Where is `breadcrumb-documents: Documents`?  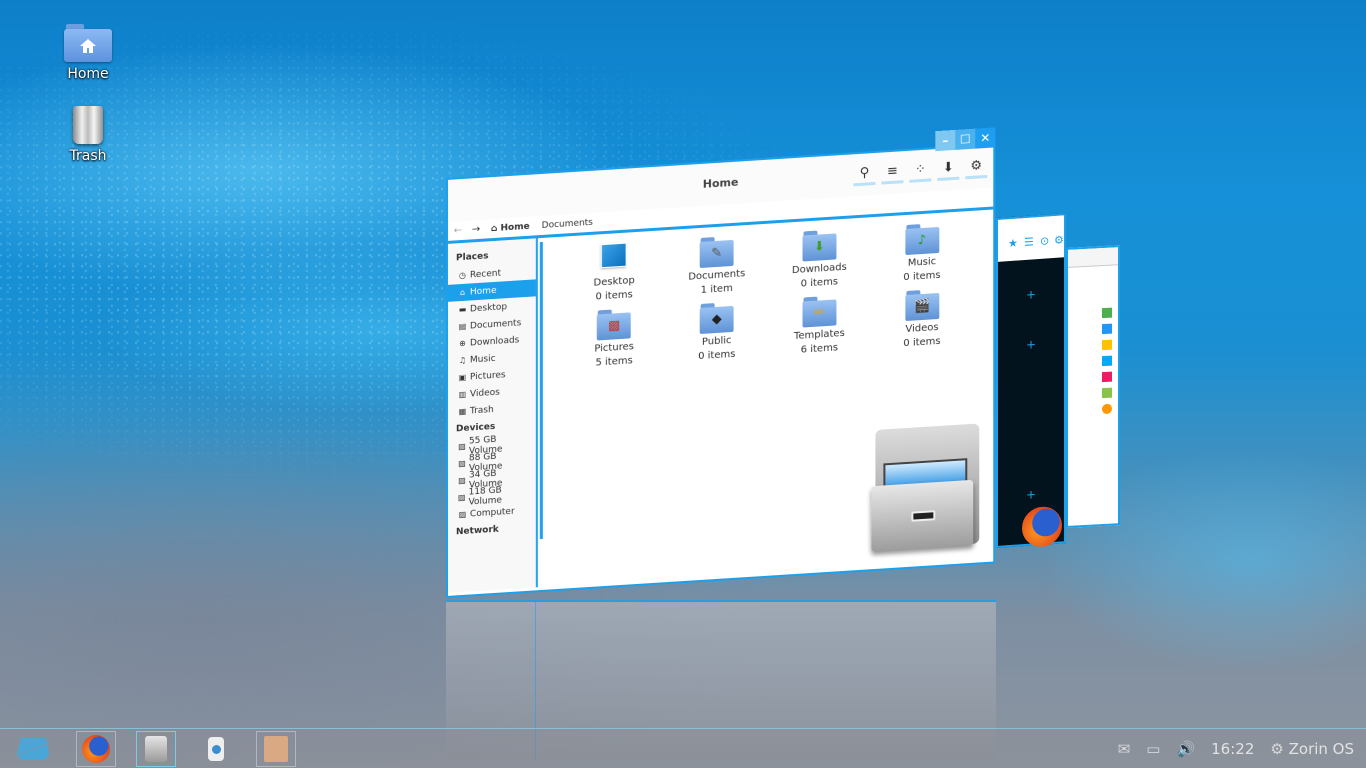 breadcrumb-documents: Documents is located at coordinates (567, 224).